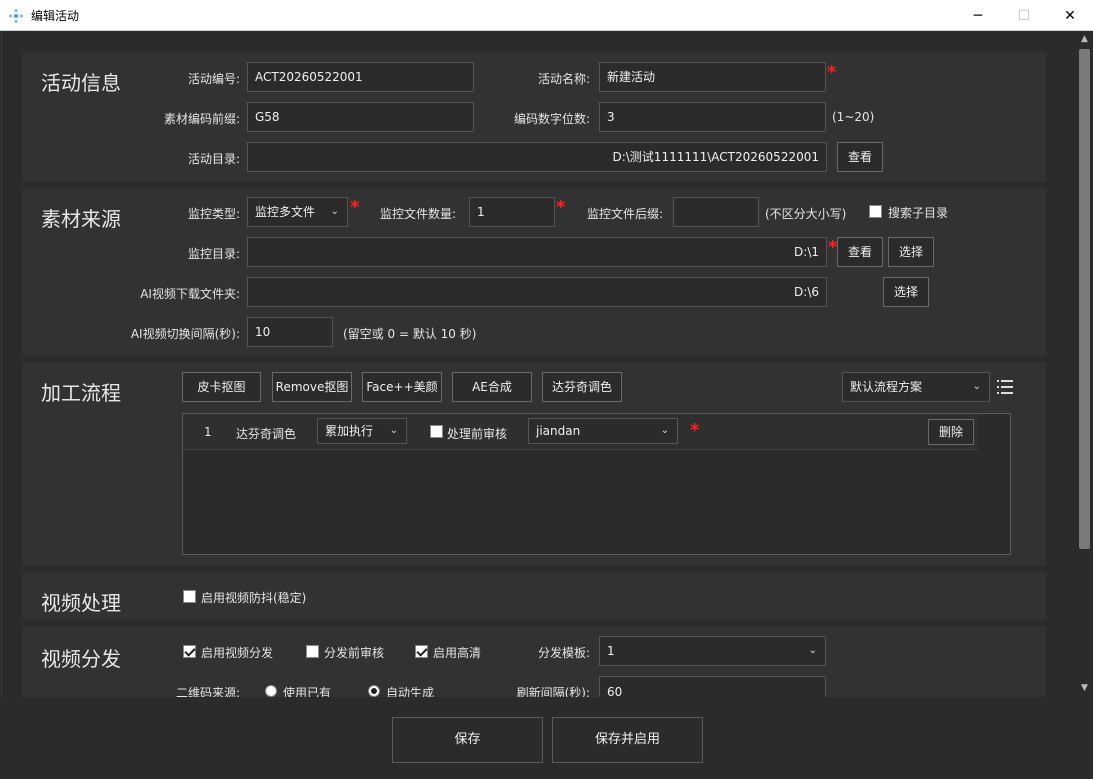 Image resolution: width=1093 pixels, height=779 pixels. I want to click on process-step-row: 1 达芬奇调色 累加执行 ⌄ 处理前审核 jiandan ⌄ * 删除, so click(580, 432).